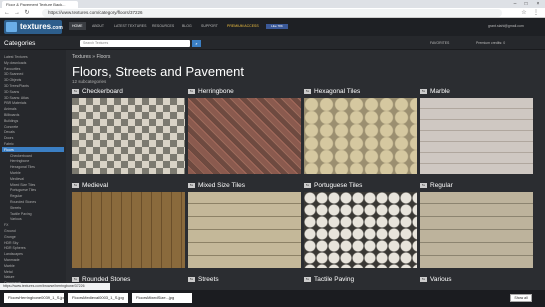 The image size is (545, 307). I want to click on download-item: FloorsMedieval0003_1_S.jpg, so click(98, 298).